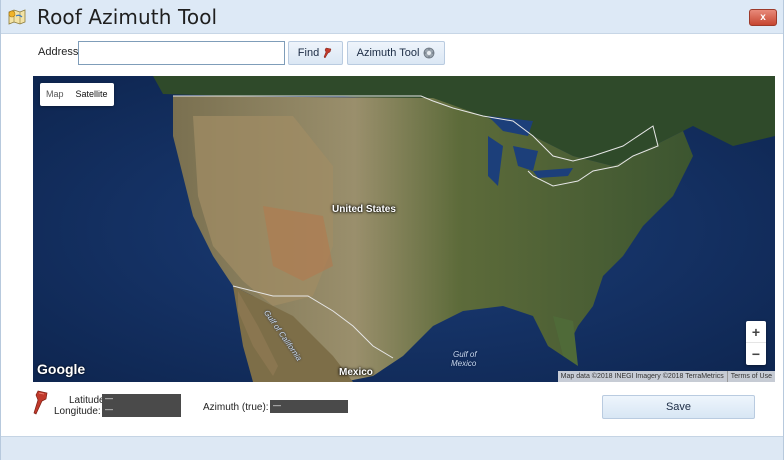  Describe the element at coordinates (465, 354) in the screenshot. I see `map-label-gulf-mexico-1: Gulf of` at that location.